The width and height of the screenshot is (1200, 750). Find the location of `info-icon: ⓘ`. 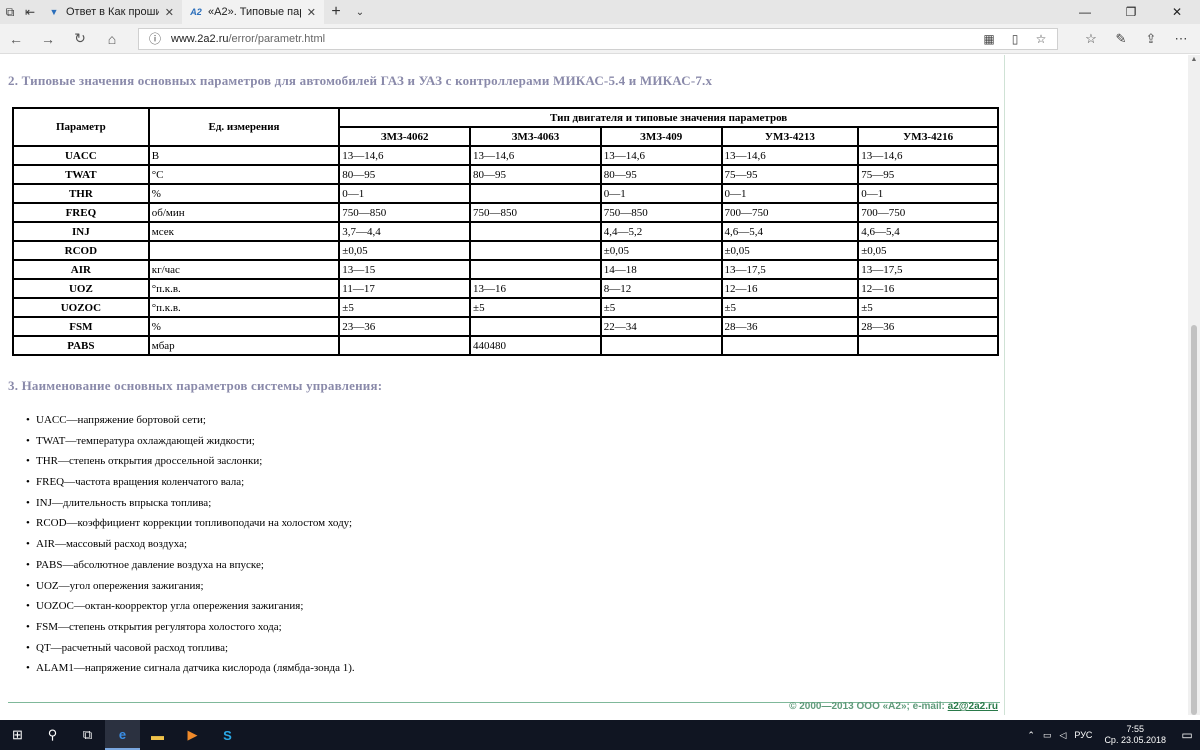

info-icon: ⓘ is located at coordinates (155, 38).